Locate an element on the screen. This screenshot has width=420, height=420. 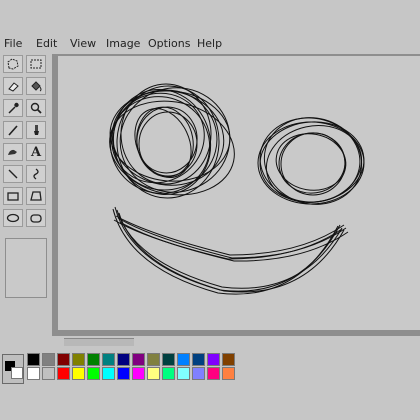
brush-icon is located at coordinates (36, 130).